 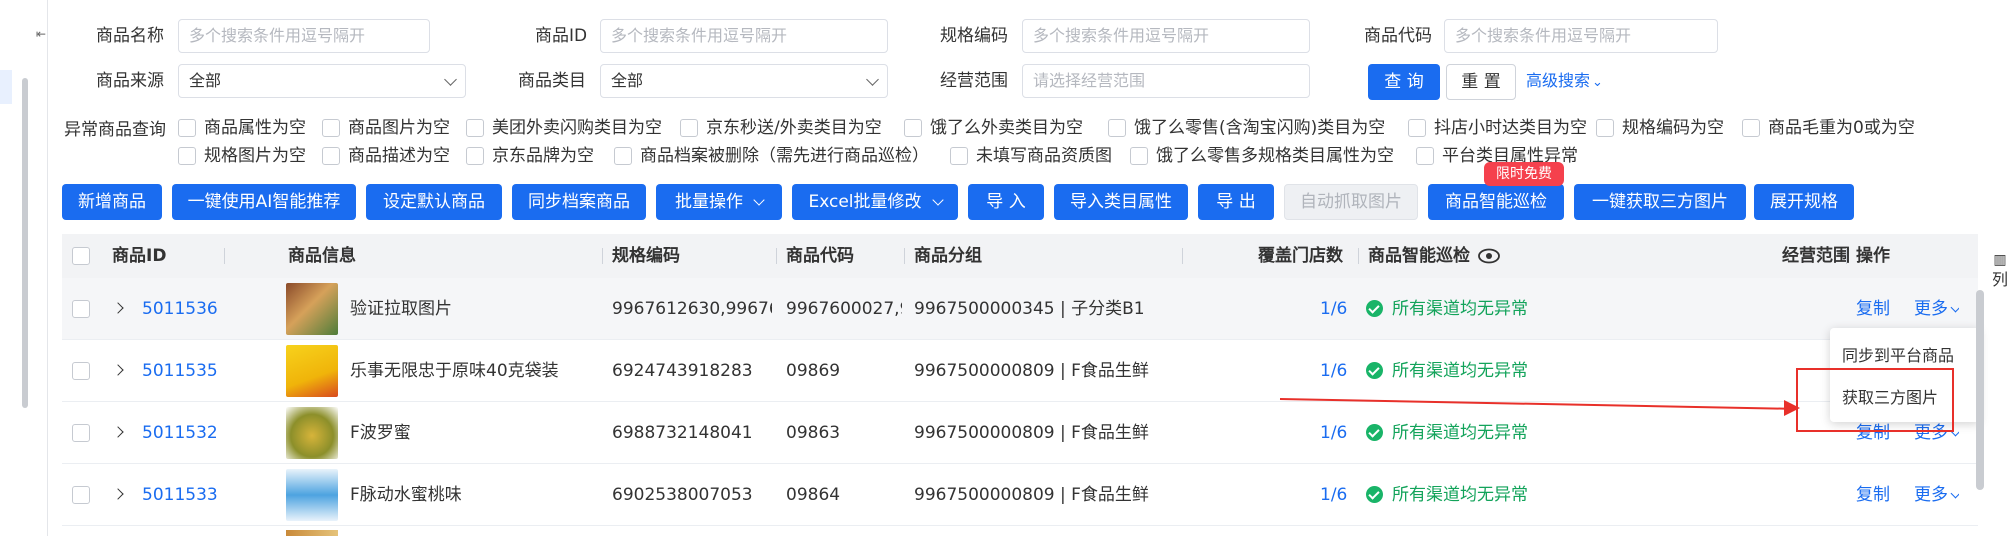 What do you see at coordinates (813, 433) in the screenshot?
I see `product-code: 09863` at bounding box center [813, 433].